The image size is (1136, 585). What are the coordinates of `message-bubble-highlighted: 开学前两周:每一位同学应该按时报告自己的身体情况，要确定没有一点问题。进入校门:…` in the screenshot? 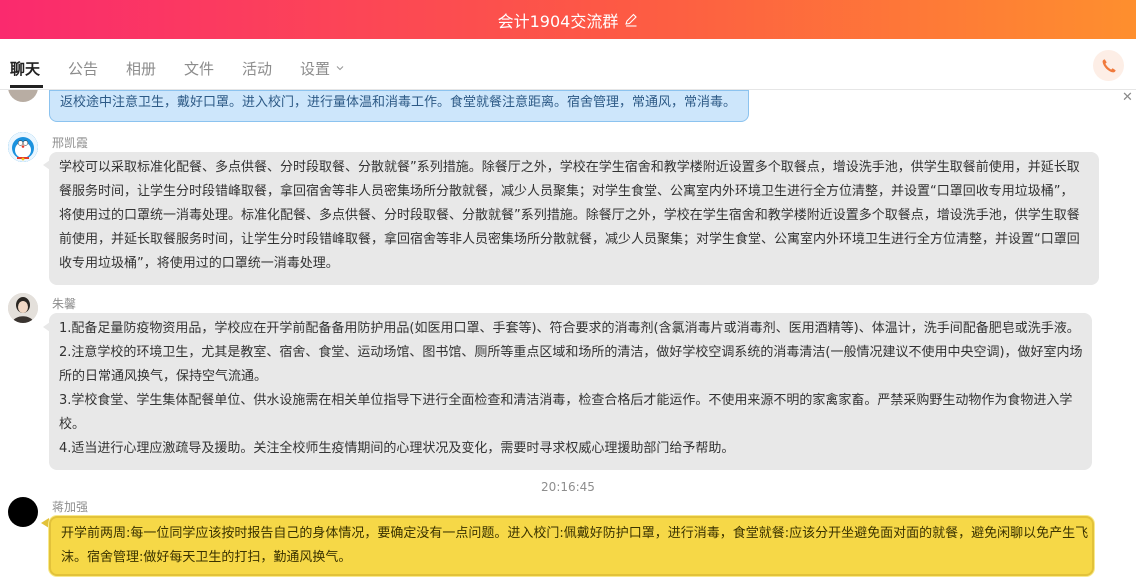 It's located at (571, 546).